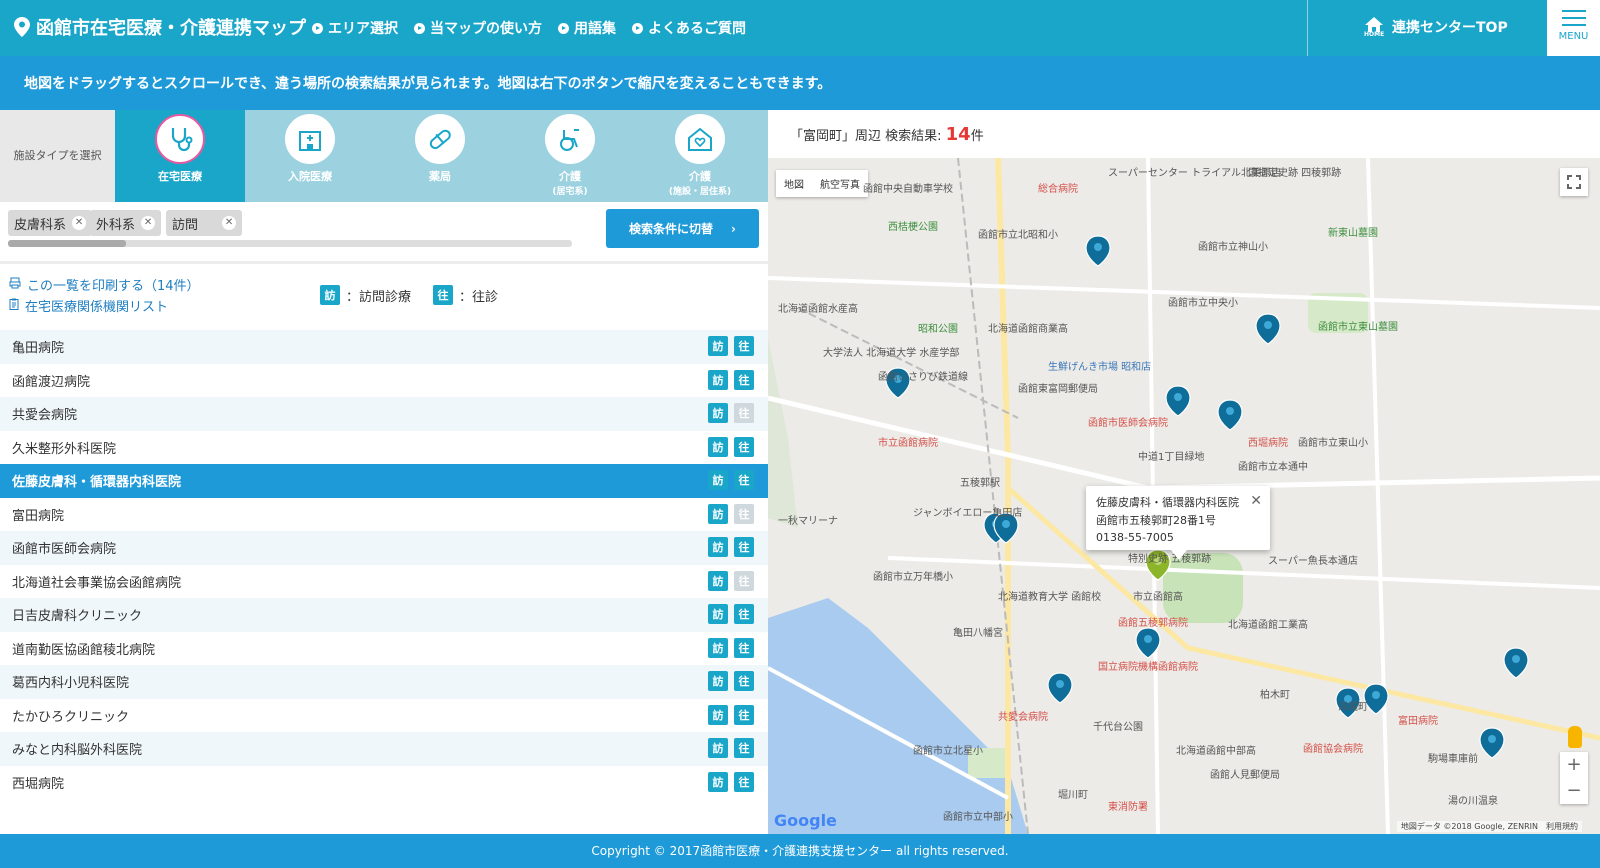 Image resolution: width=1600 pixels, height=868 pixels. Describe the element at coordinates (1268, 625) in the screenshot. I see `map-place-label: 北海道函館工業高` at that location.